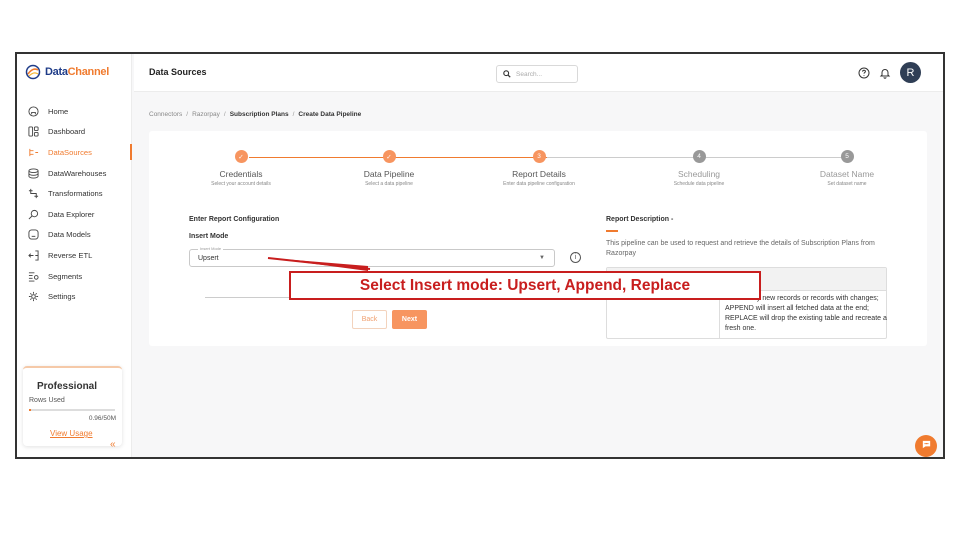  Describe the element at coordinates (539, 156) in the screenshot. I see `step-number: 3` at that location.